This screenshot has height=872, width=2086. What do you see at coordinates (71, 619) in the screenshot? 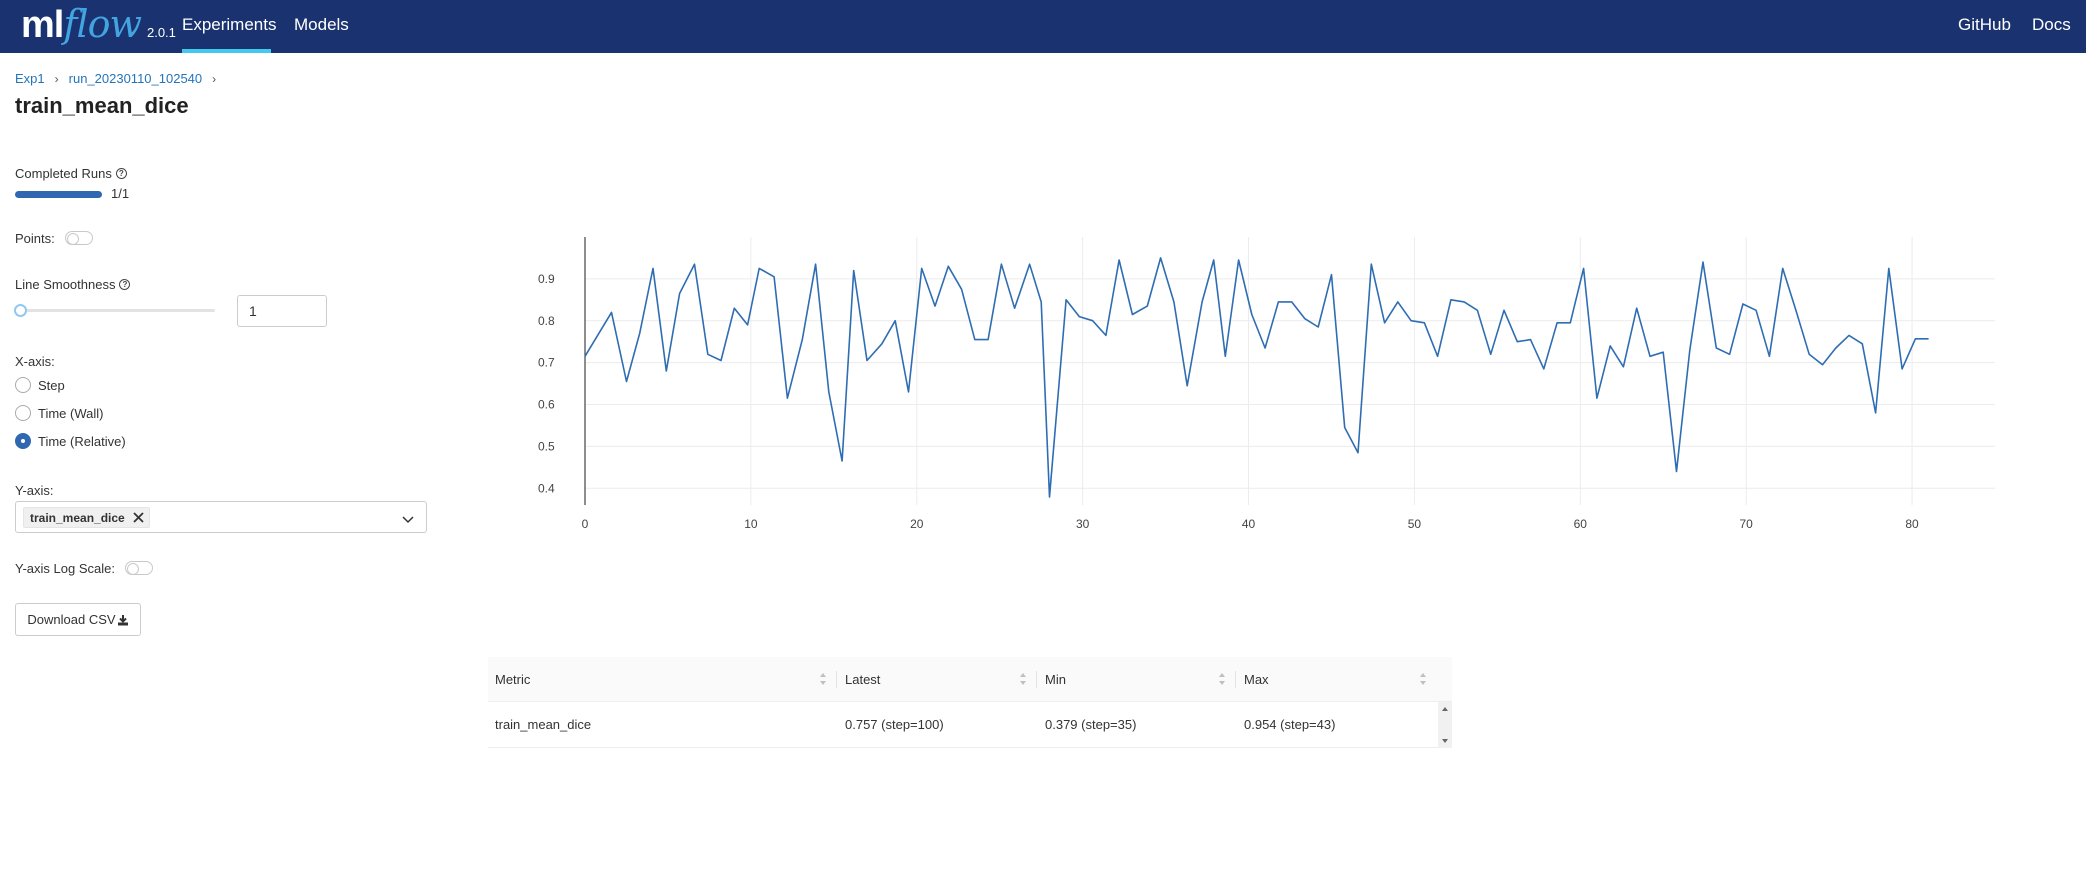
I see `download-csv-label: Download CSV` at bounding box center [71, 619].